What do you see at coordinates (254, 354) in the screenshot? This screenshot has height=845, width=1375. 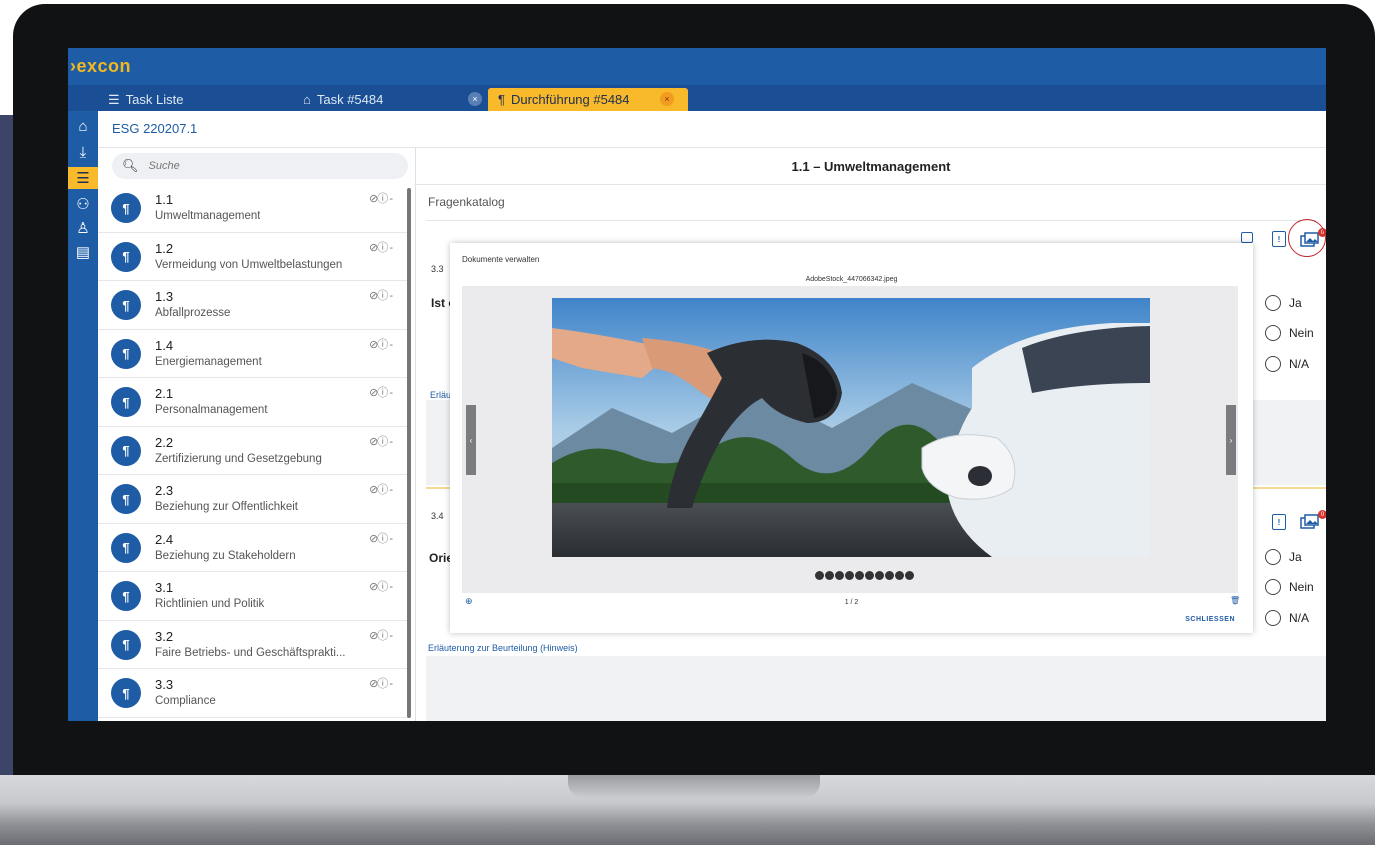 I see `list-item: ¶ 1.4 Energiemanagement ⊘ⓘ -` at bounding box center [254, 354].